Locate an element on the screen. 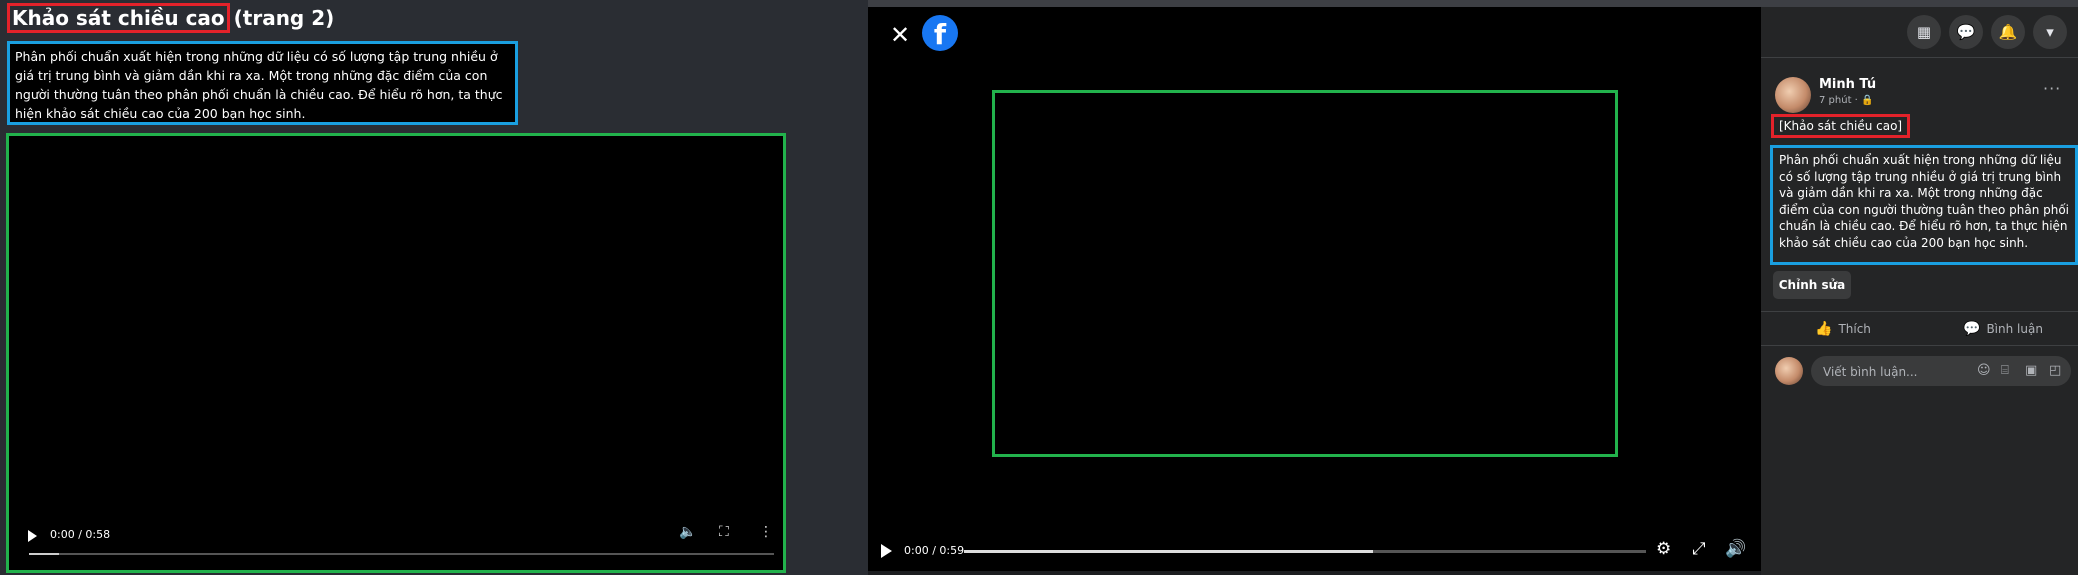  sticker-icon: ◰ is located at coordinates (2055, 370).